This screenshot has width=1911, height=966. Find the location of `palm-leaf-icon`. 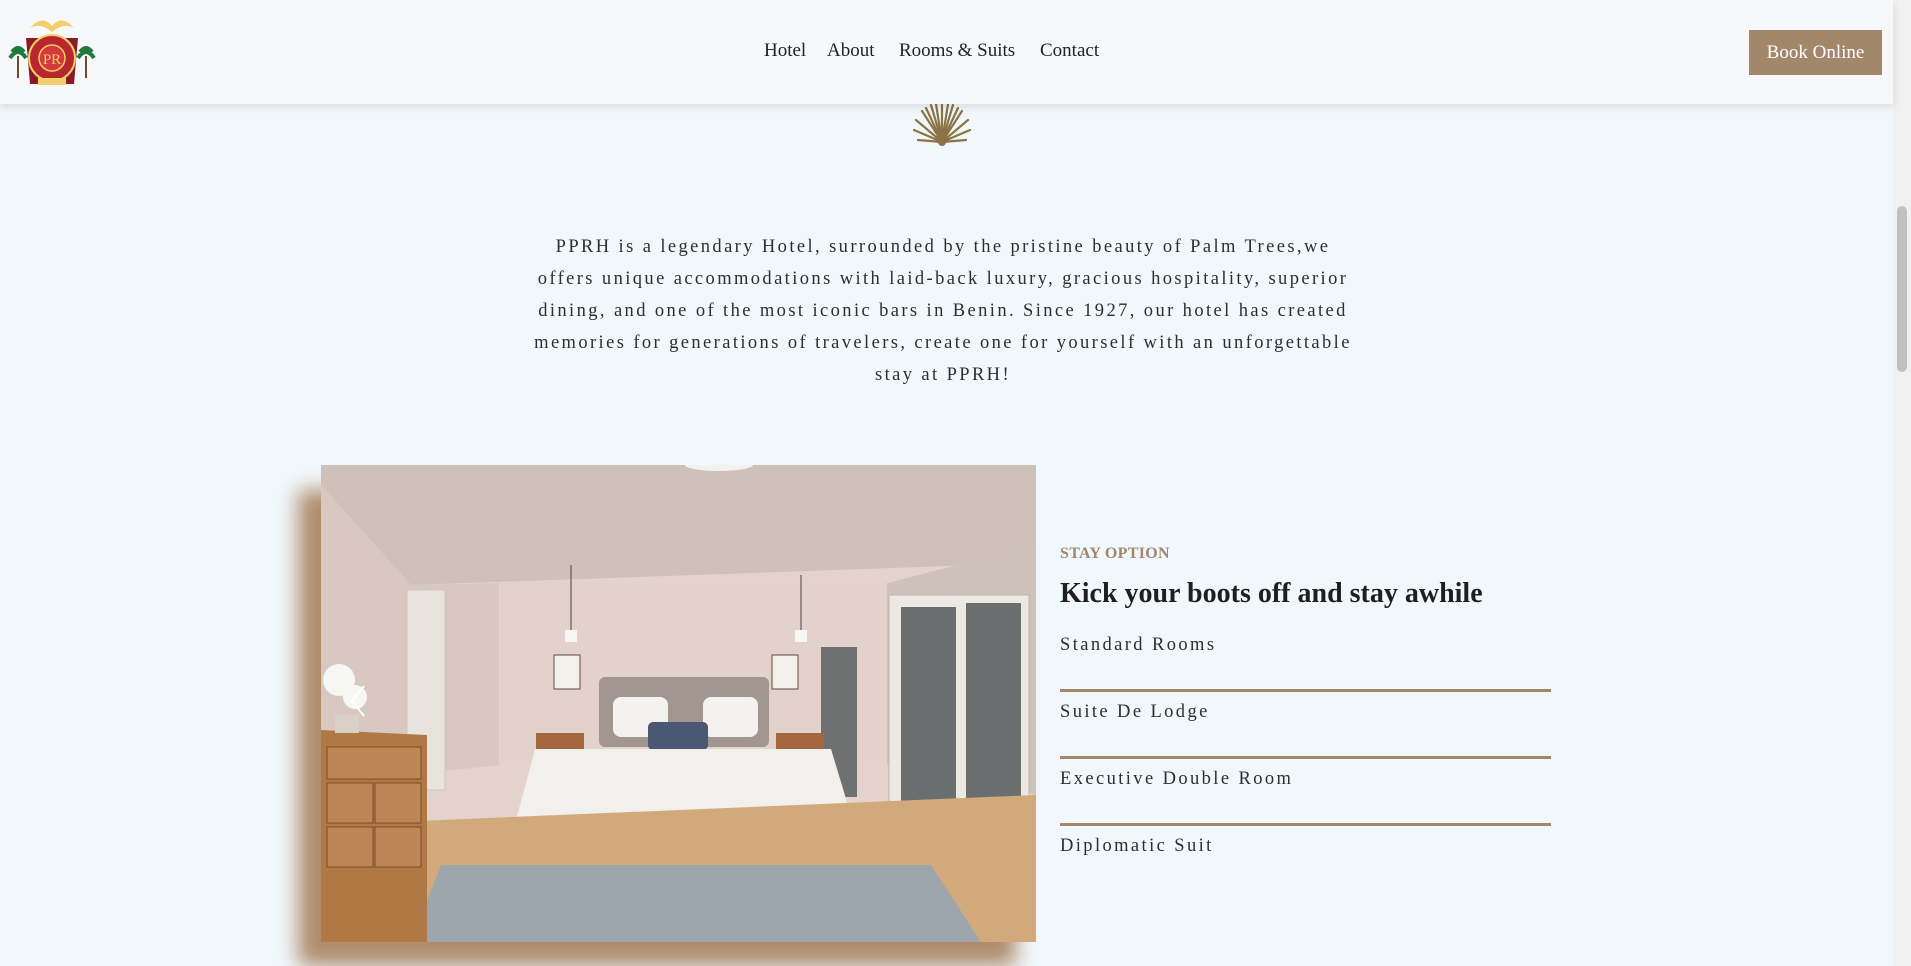

palm-leaf-icon is located at coordinates (942, 124).